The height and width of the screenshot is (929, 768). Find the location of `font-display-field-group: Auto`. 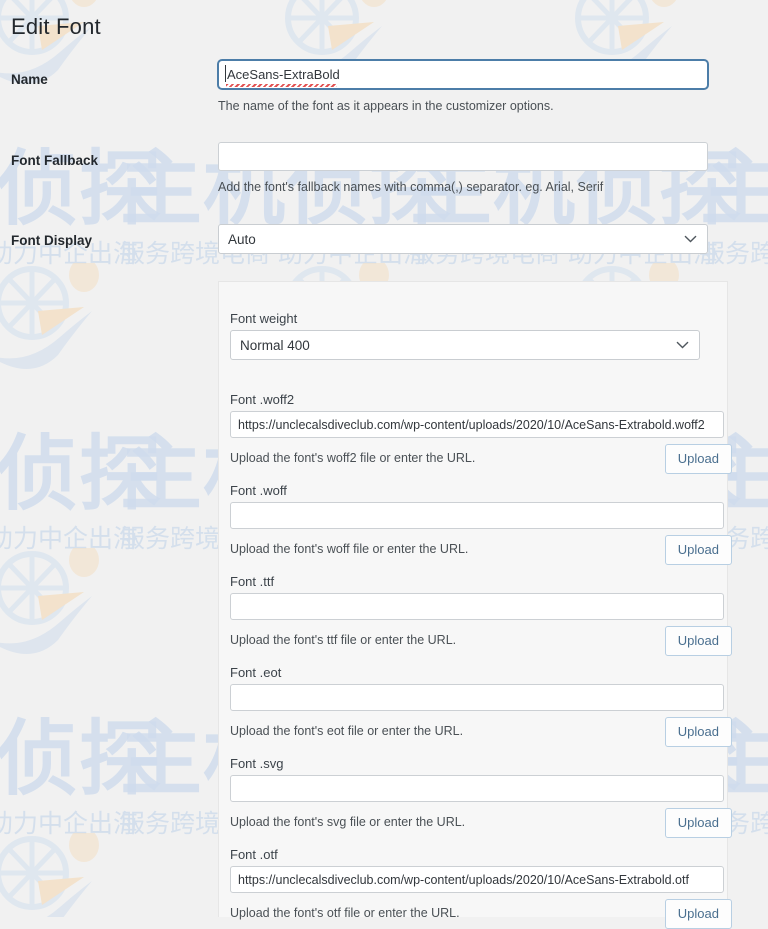

font-display-field-group: Auto is located at coordinates (463, 239).